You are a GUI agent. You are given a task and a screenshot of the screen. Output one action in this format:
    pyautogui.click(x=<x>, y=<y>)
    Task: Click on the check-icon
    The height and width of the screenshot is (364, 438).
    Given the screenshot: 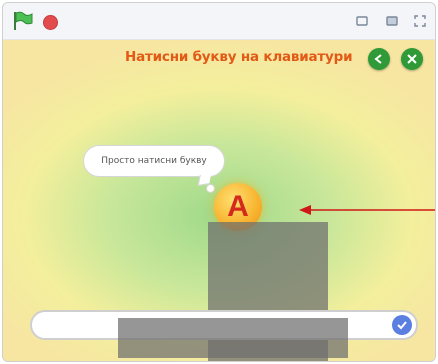 What is the action you would take?
    pyautogui.click(x=402, y=325)
    